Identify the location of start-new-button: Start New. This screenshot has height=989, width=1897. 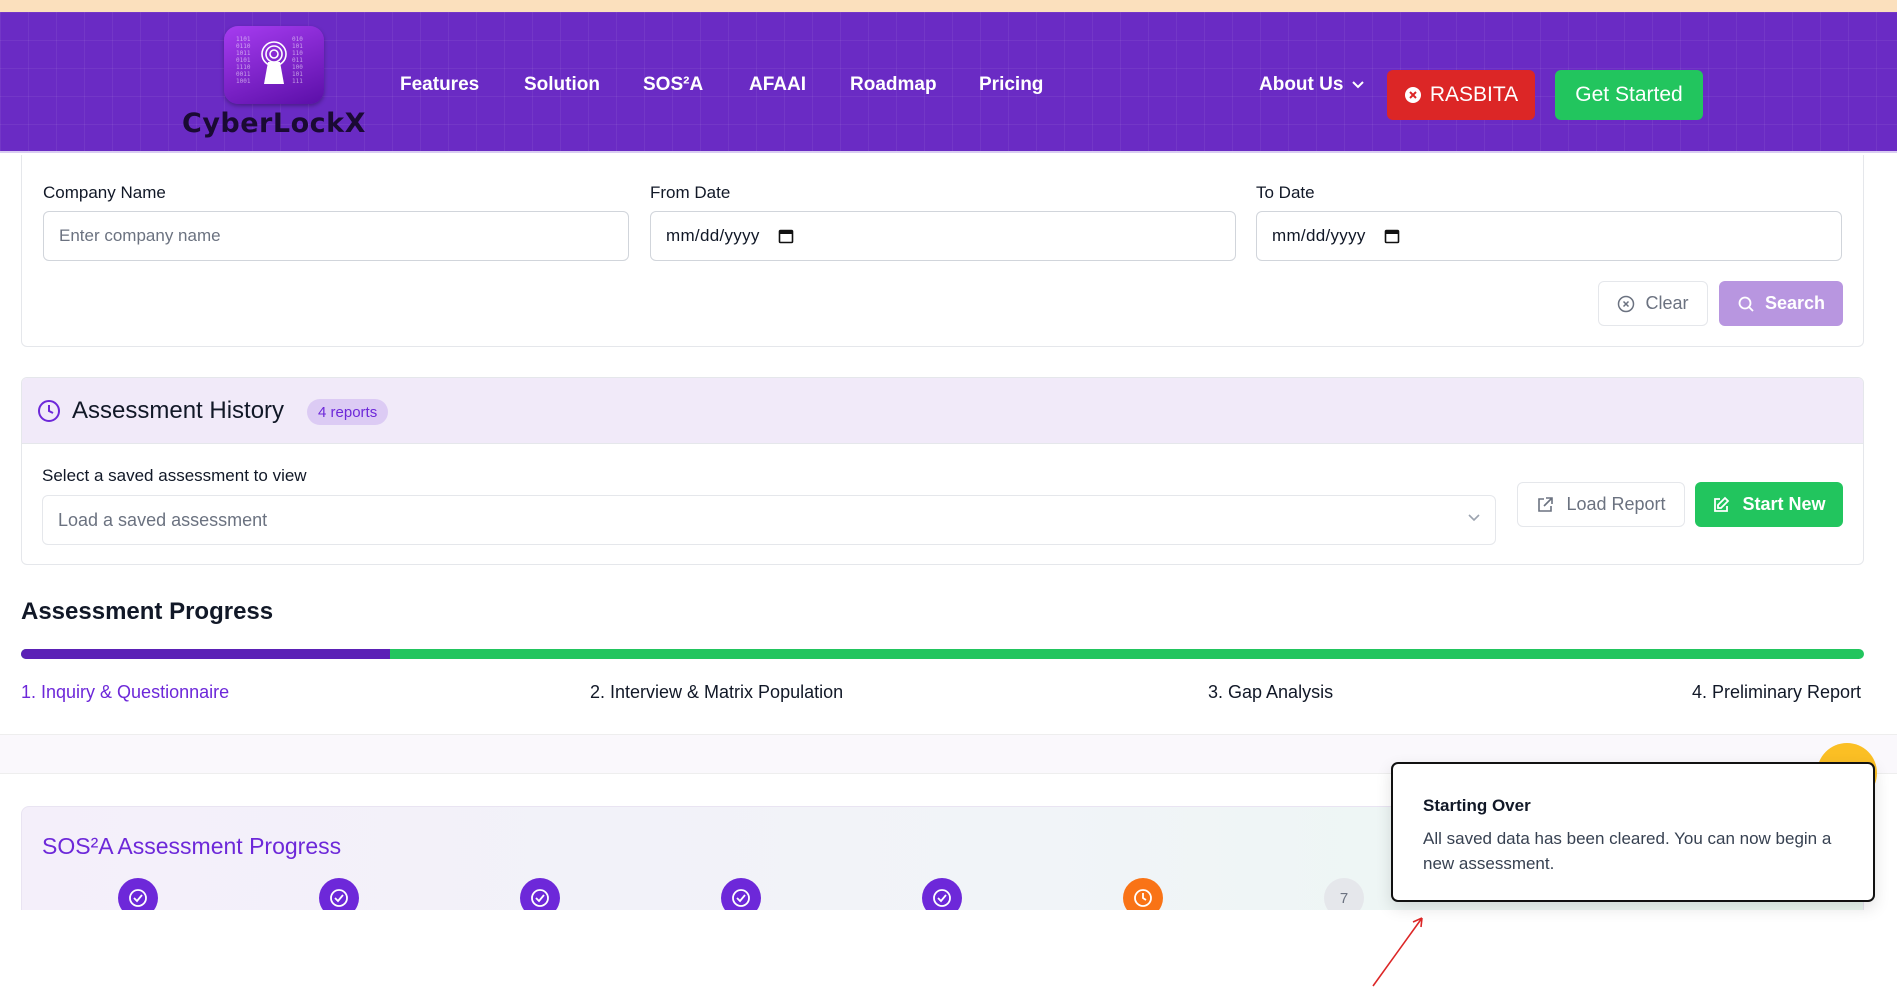
(1769, 504).